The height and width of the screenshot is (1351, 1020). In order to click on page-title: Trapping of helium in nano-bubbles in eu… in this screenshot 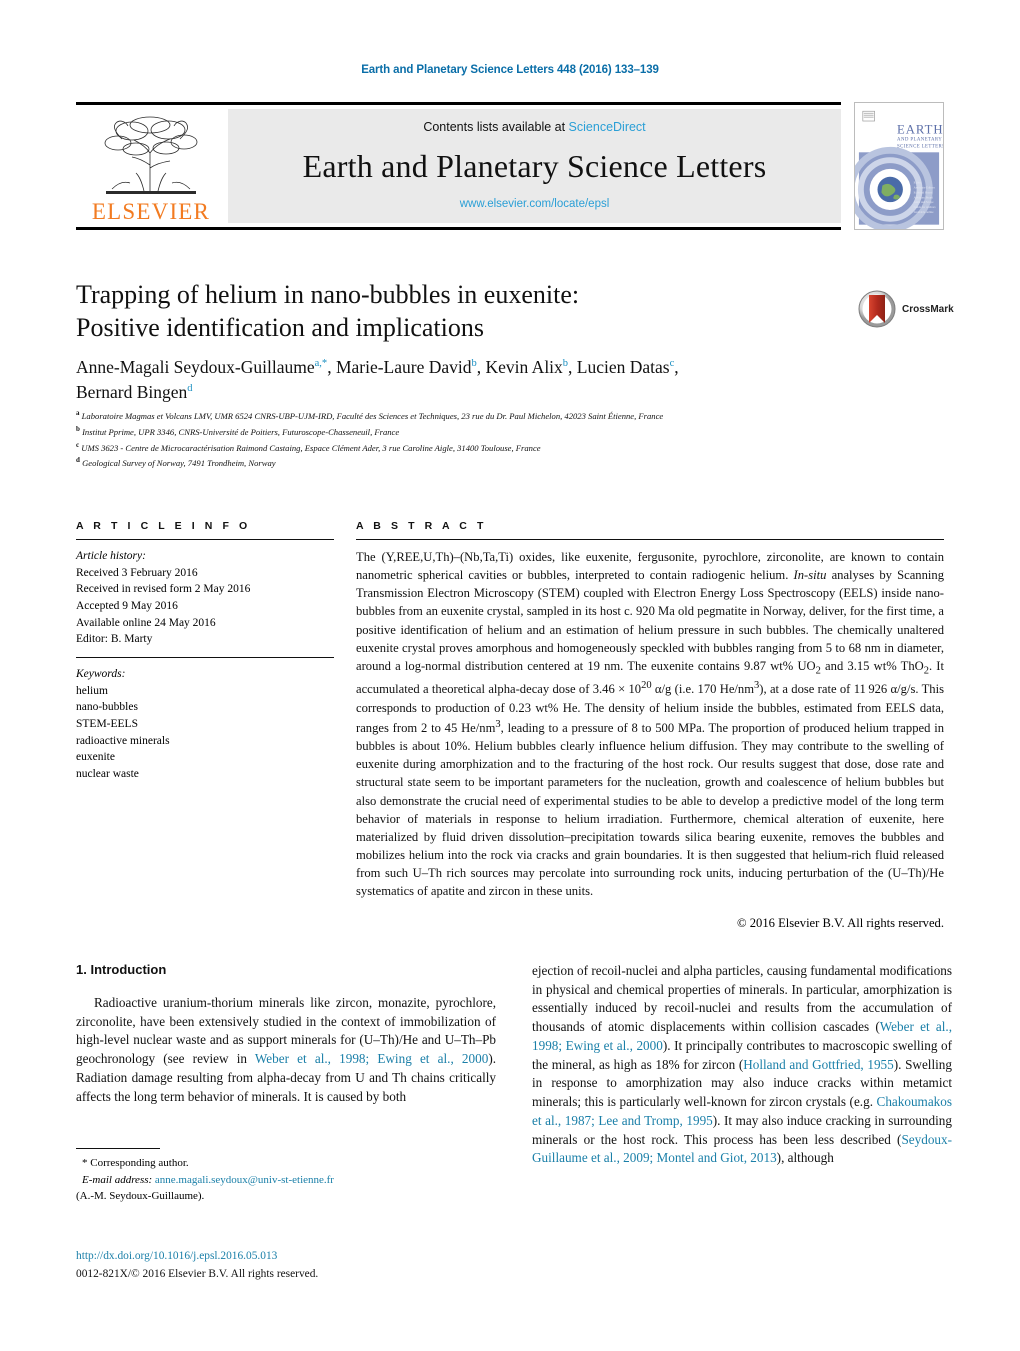, I will do `click(456, 311)`.